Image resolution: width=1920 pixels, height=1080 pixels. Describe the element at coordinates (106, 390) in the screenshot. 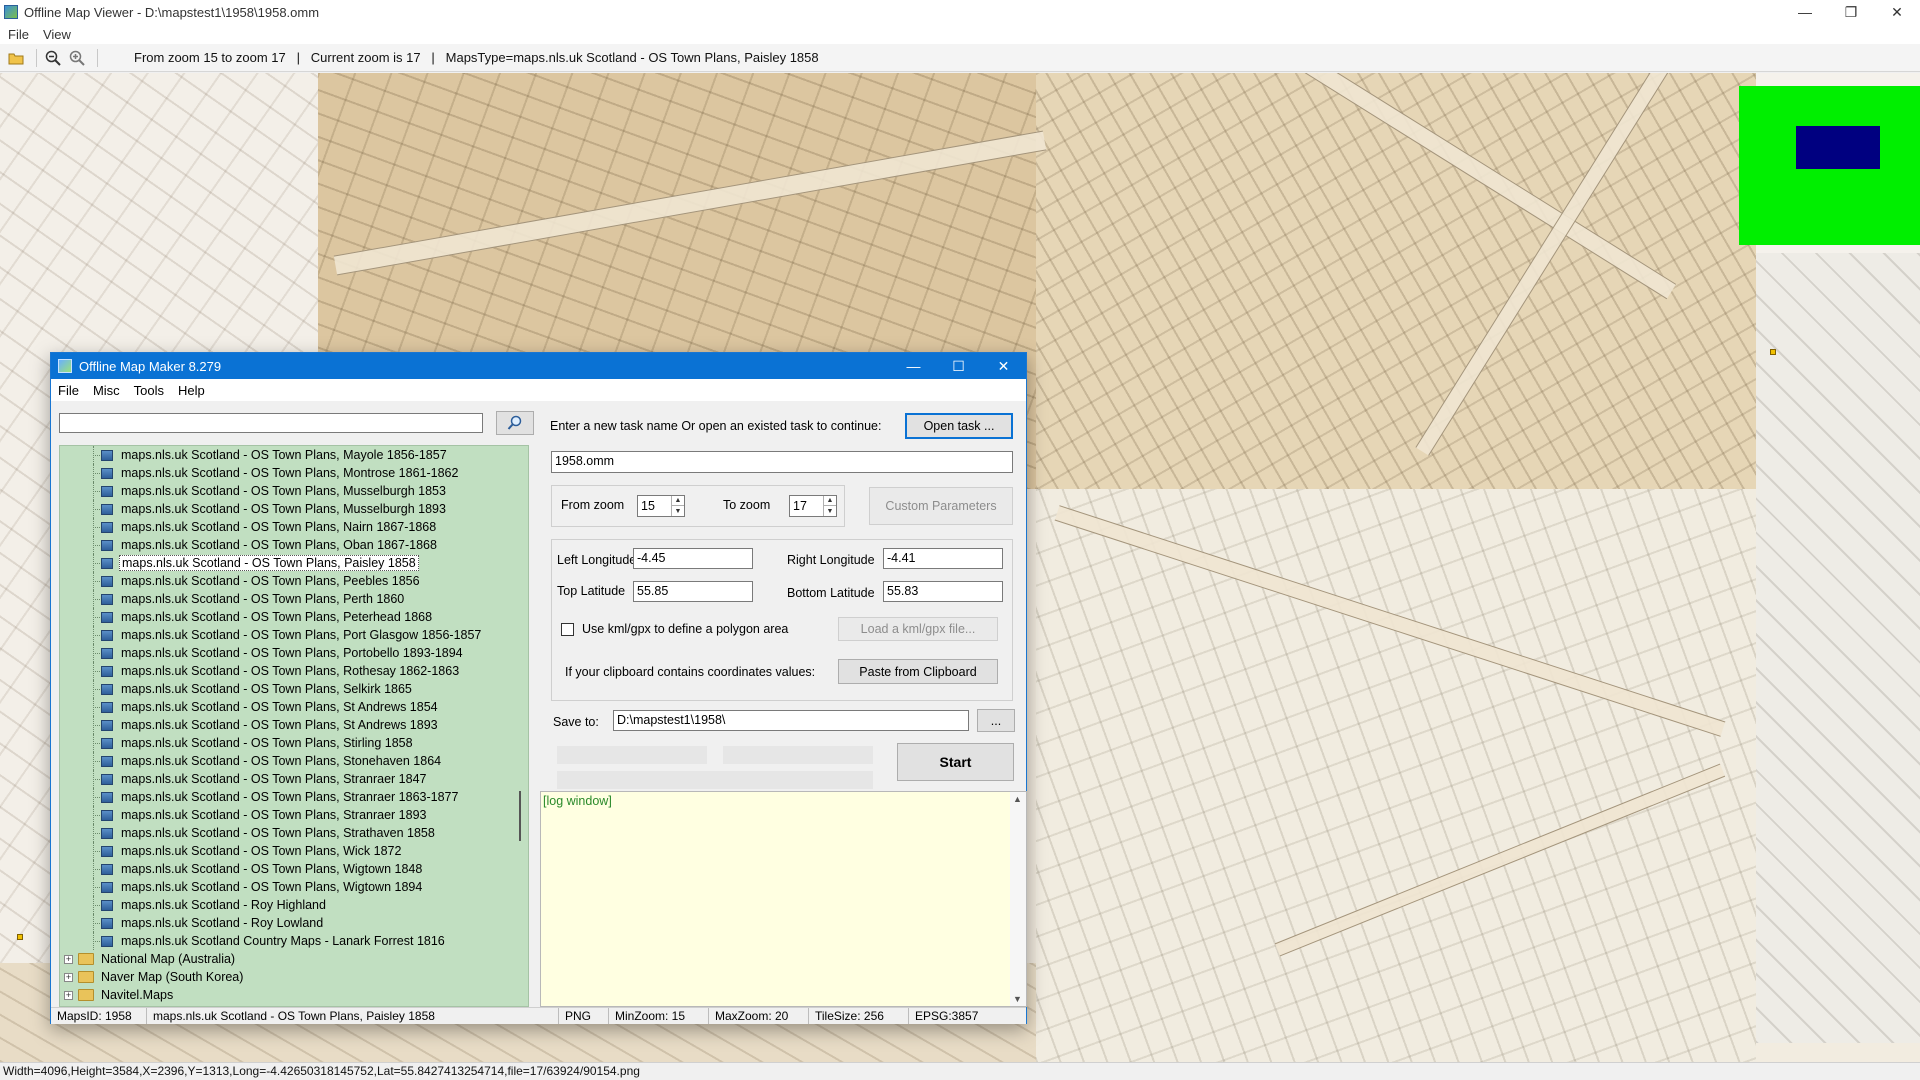

I see `menu-misc: Misc` at that location.